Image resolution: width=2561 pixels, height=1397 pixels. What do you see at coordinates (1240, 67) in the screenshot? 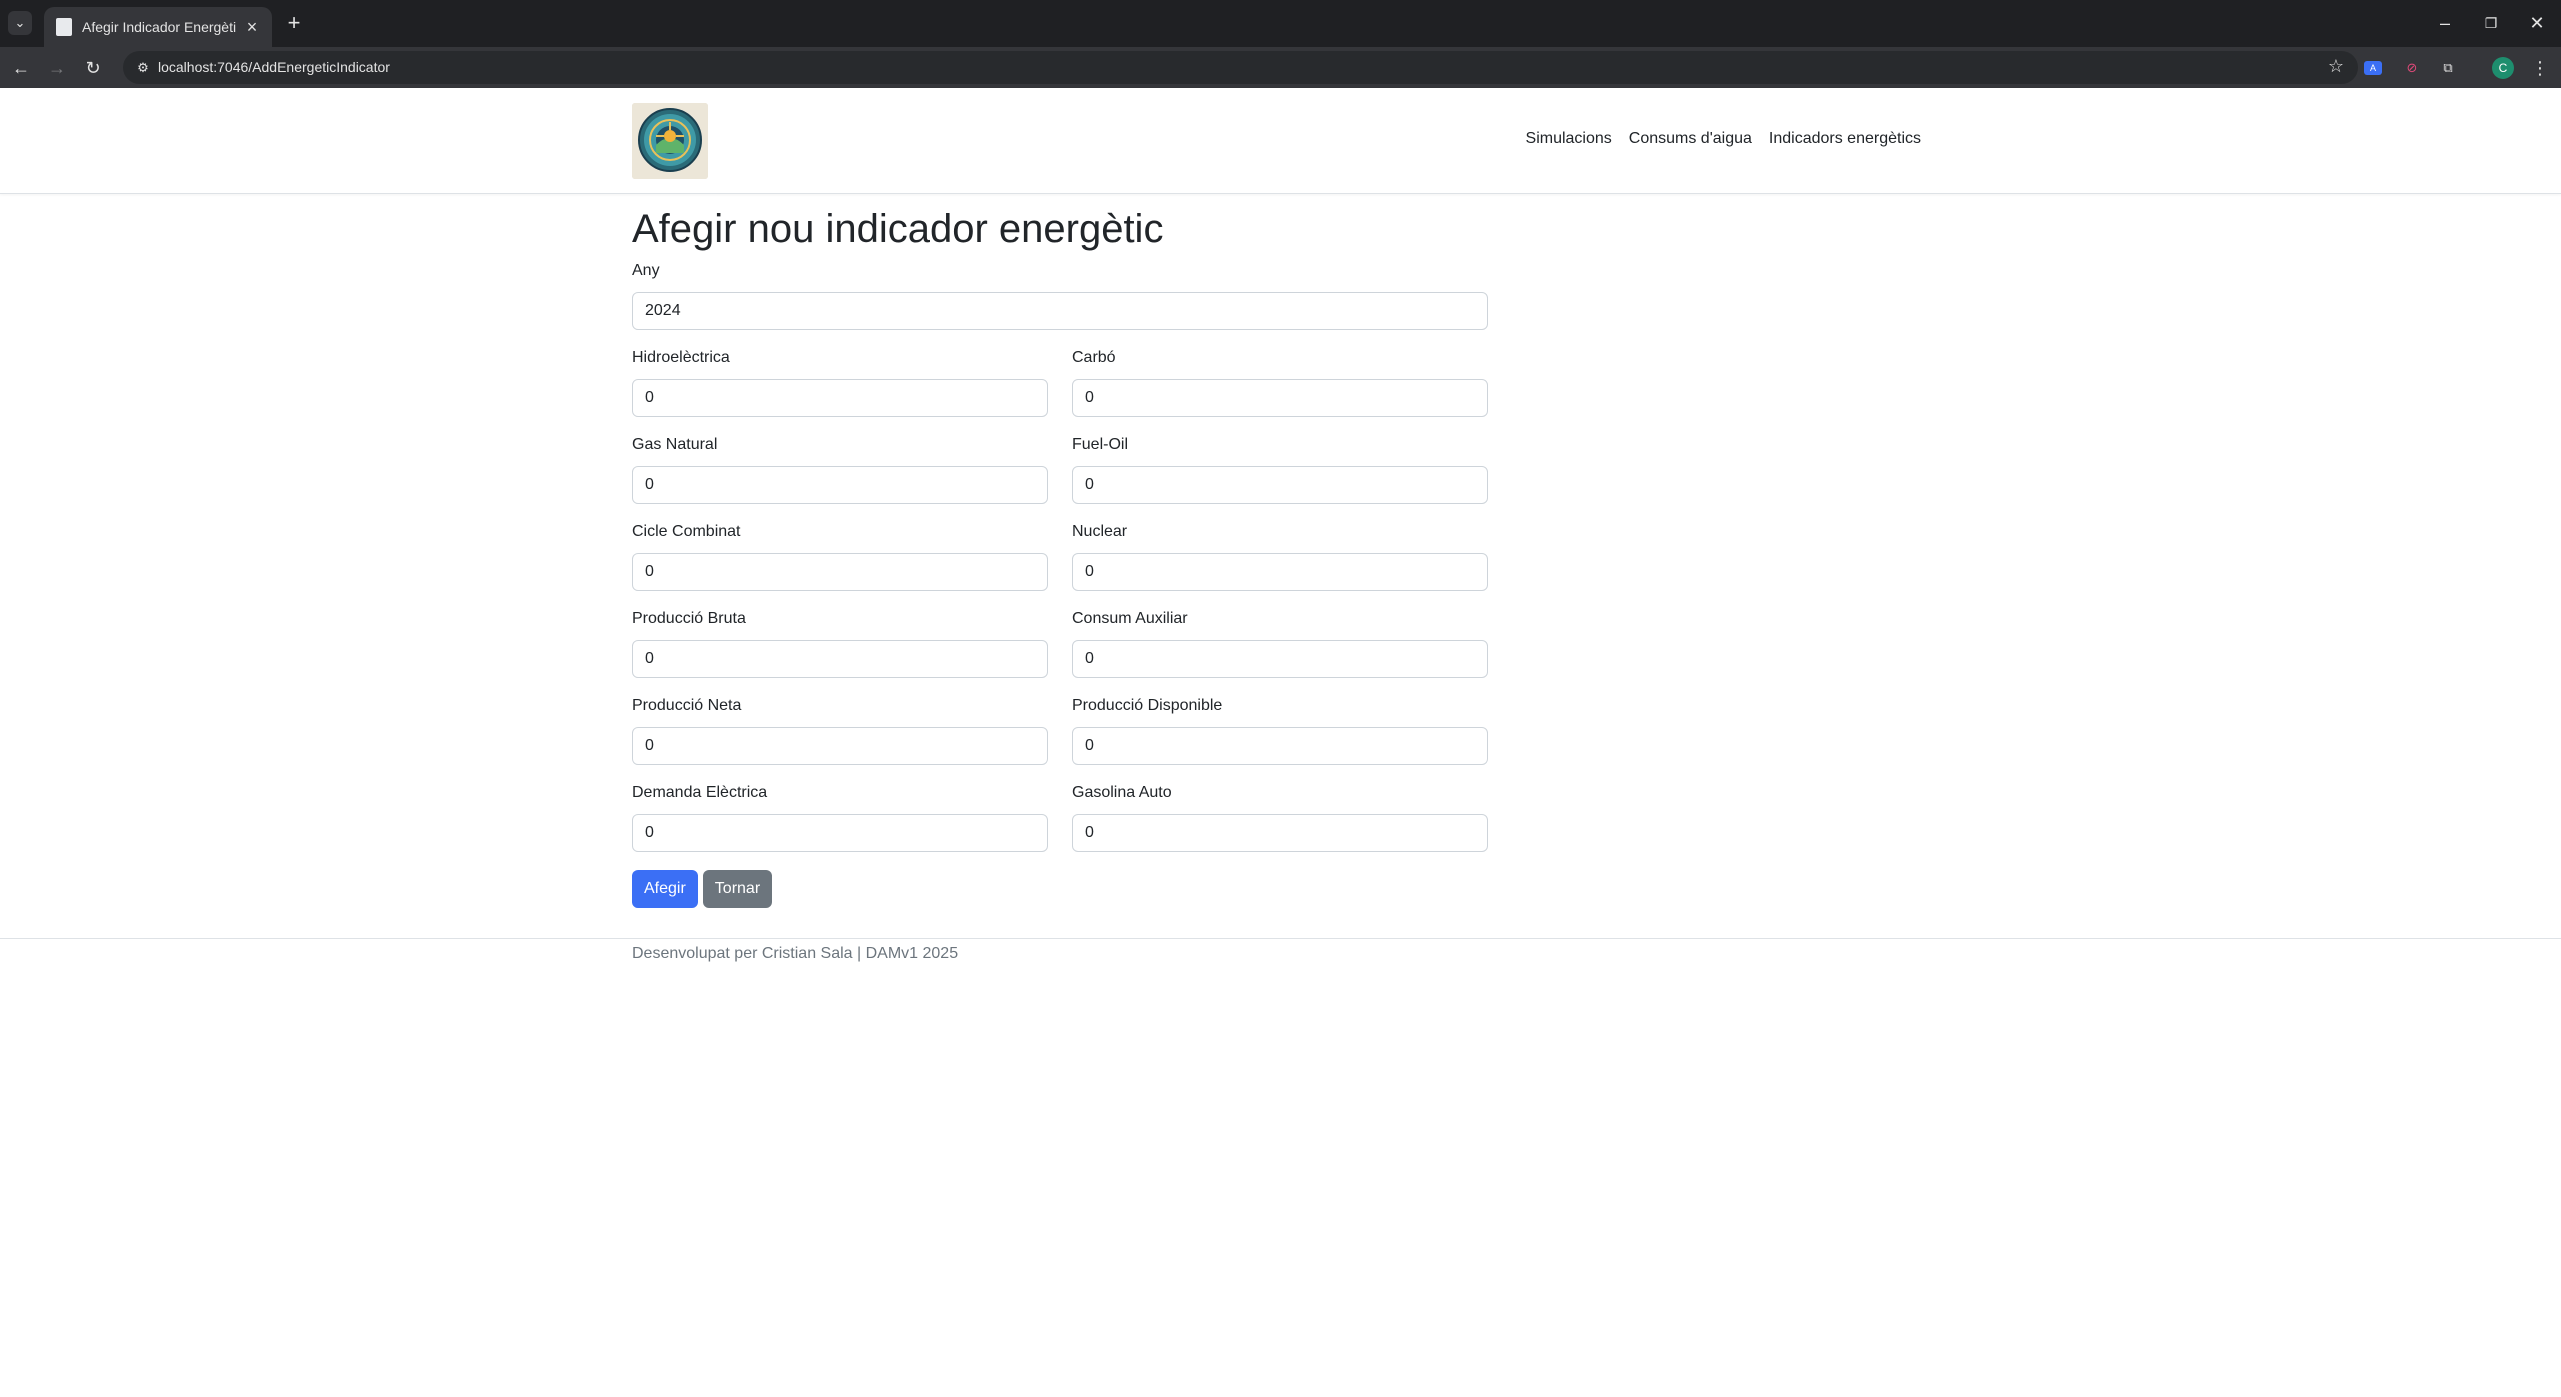
I see `address-bar: ⚙ localhost:7046/AddEnergeticIndicator ☆` at bounding box center [1240, 67].